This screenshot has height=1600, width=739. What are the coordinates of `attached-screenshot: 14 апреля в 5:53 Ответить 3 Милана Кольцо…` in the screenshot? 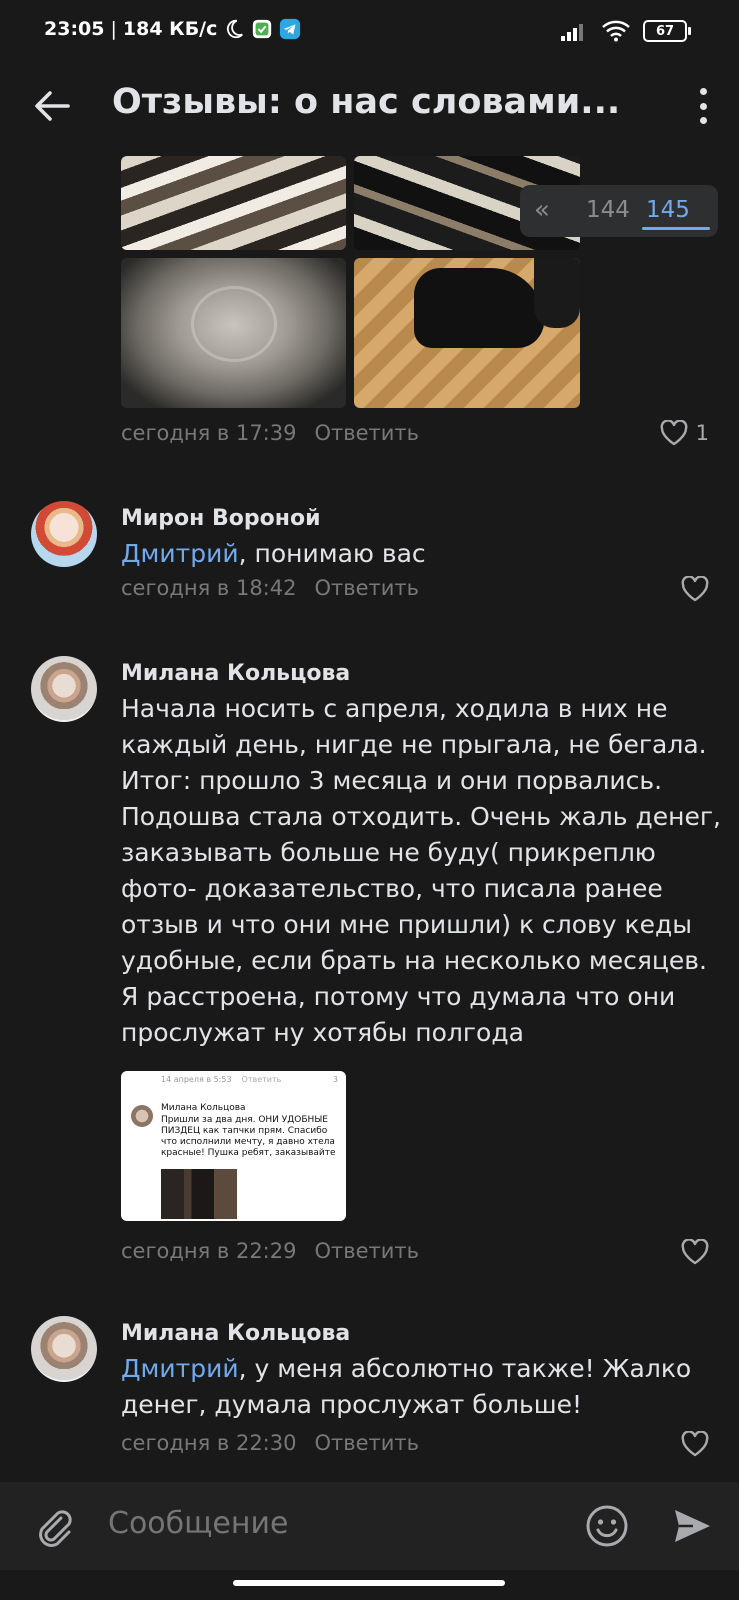 It's located at (233, 1146).